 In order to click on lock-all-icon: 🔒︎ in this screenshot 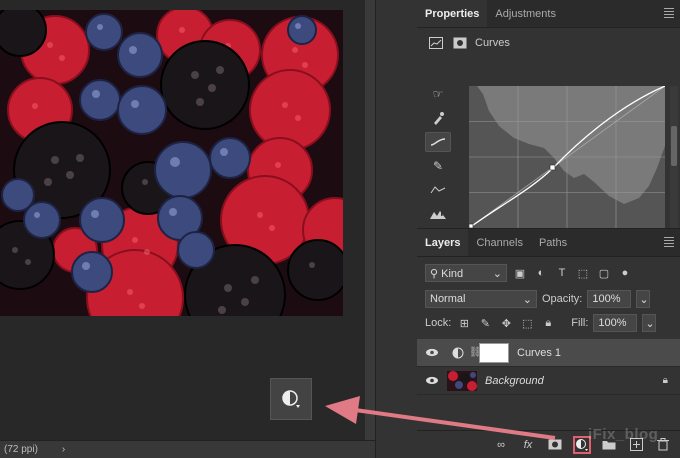, I will do `click(548, 323)`.